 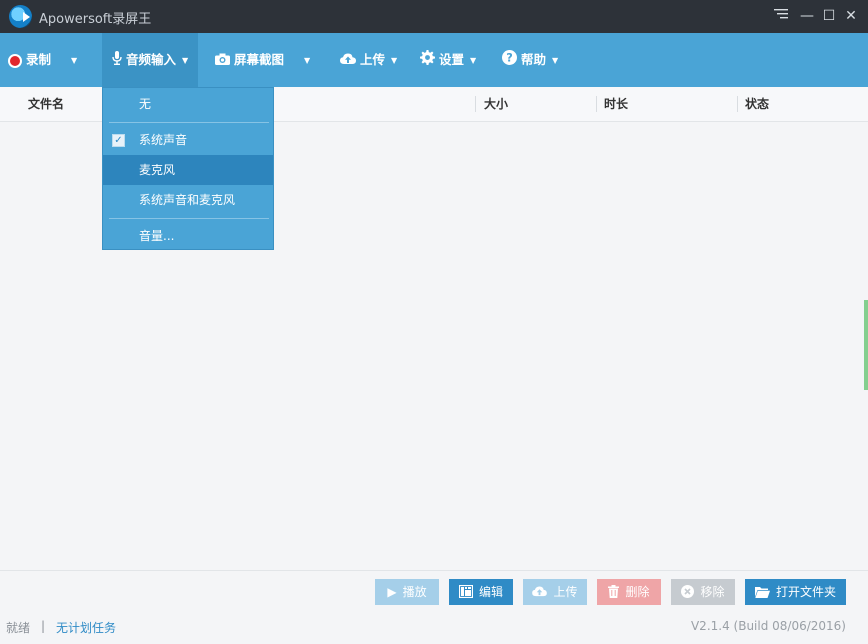 I want to click on upload-button: 上传, so click(x=555, y=592).